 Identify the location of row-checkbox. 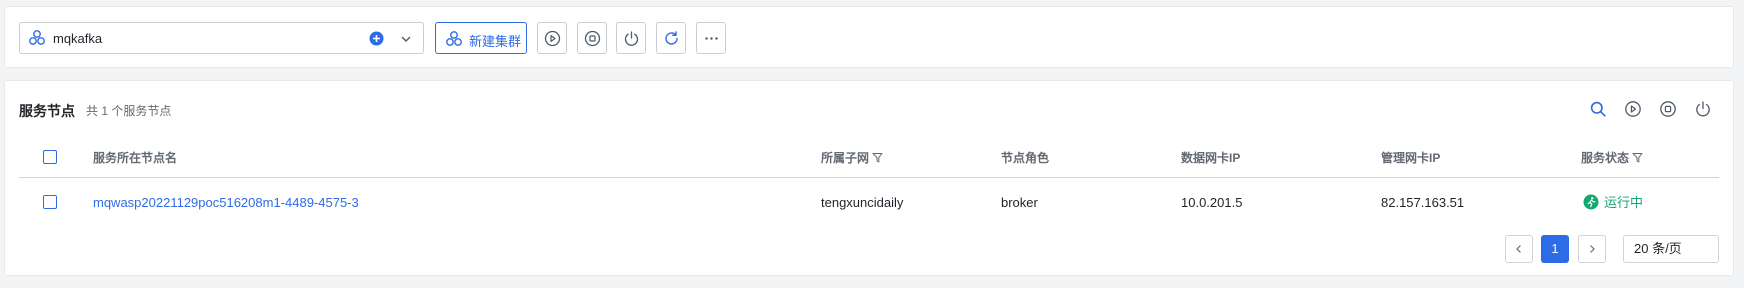
(50, 202).